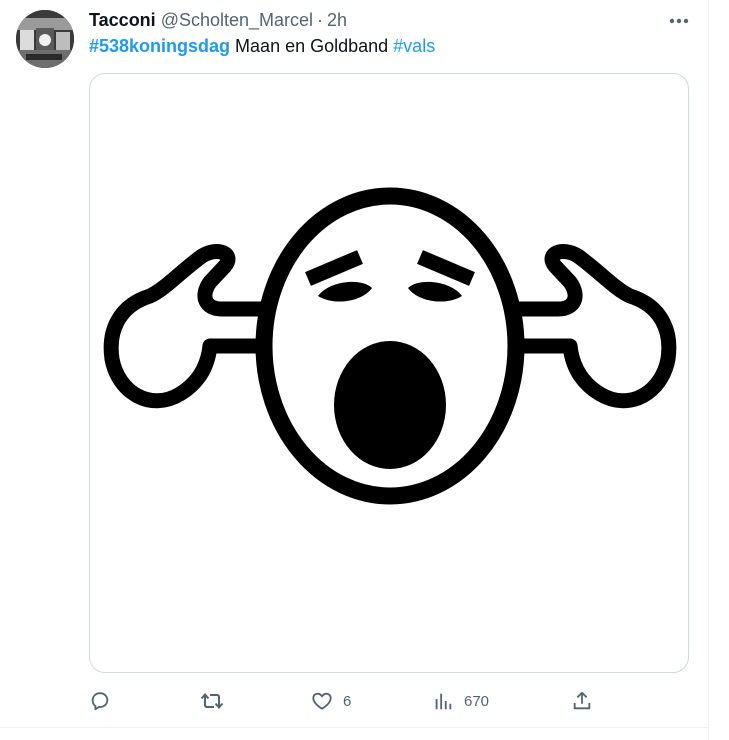 The width and height of the screenshot is (729, 740). Describe the element at coordinates (354, 701) in the screenshot. I see `tweet-action-bar: 6 670` at that location.